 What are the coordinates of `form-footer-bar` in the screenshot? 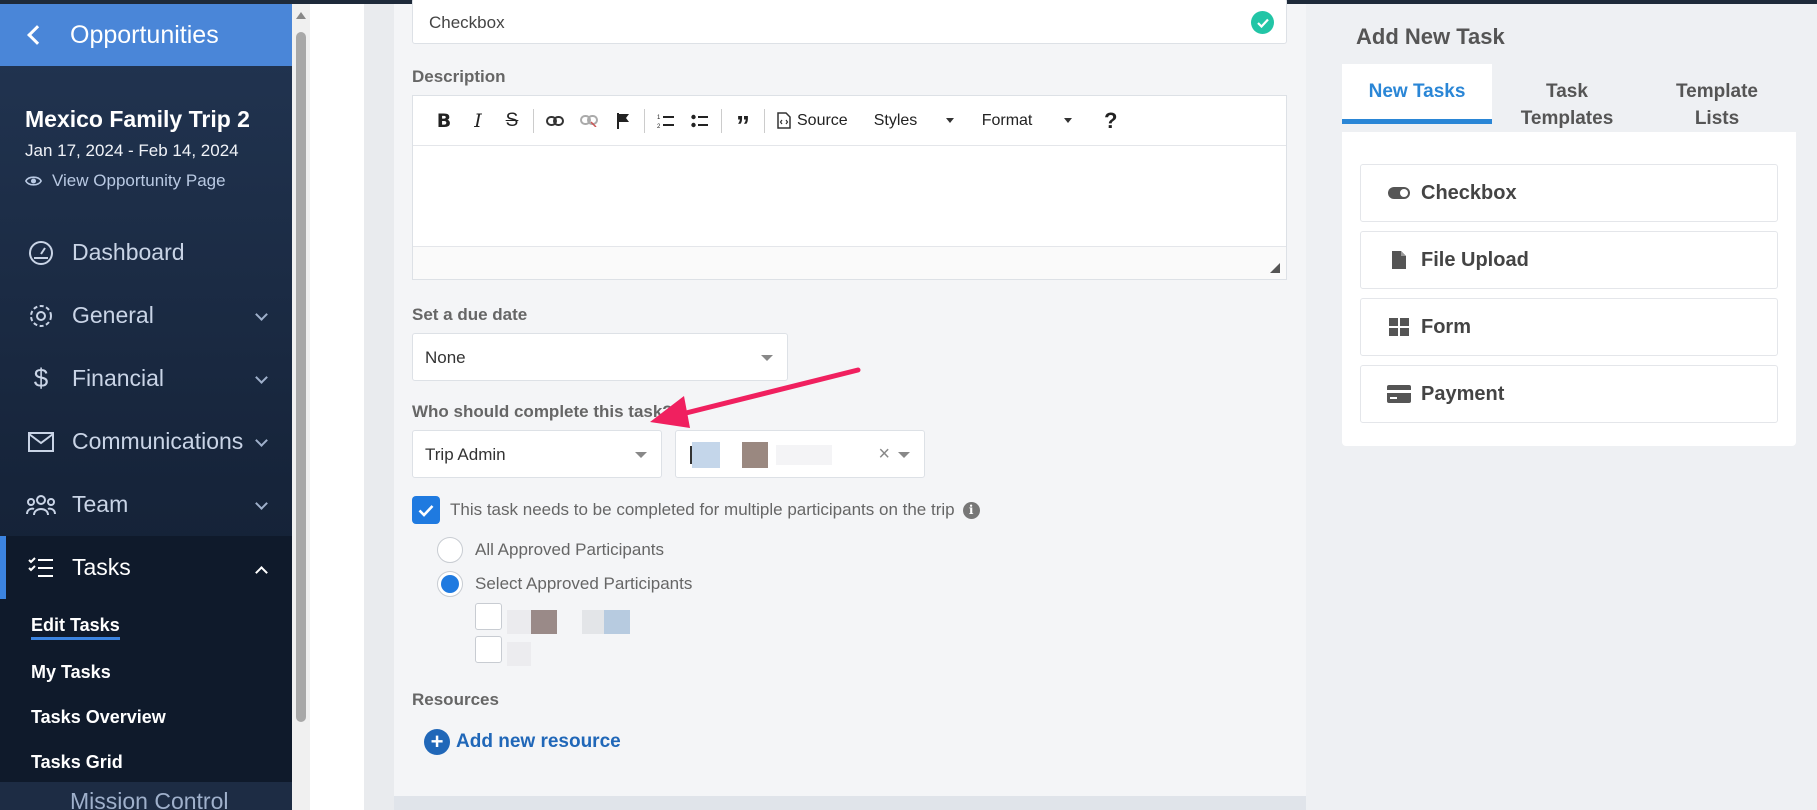 It's located at (850, 803).